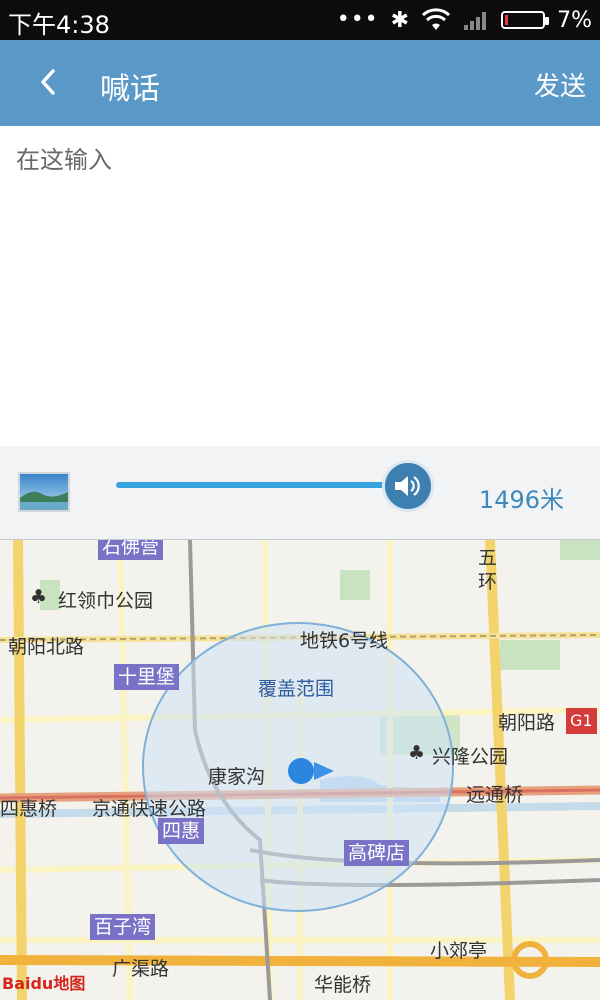 This screenshot has height=1000, width=600. I want to click on map-label-xiaojiaoting: 小郊亭, so click(459, 951).